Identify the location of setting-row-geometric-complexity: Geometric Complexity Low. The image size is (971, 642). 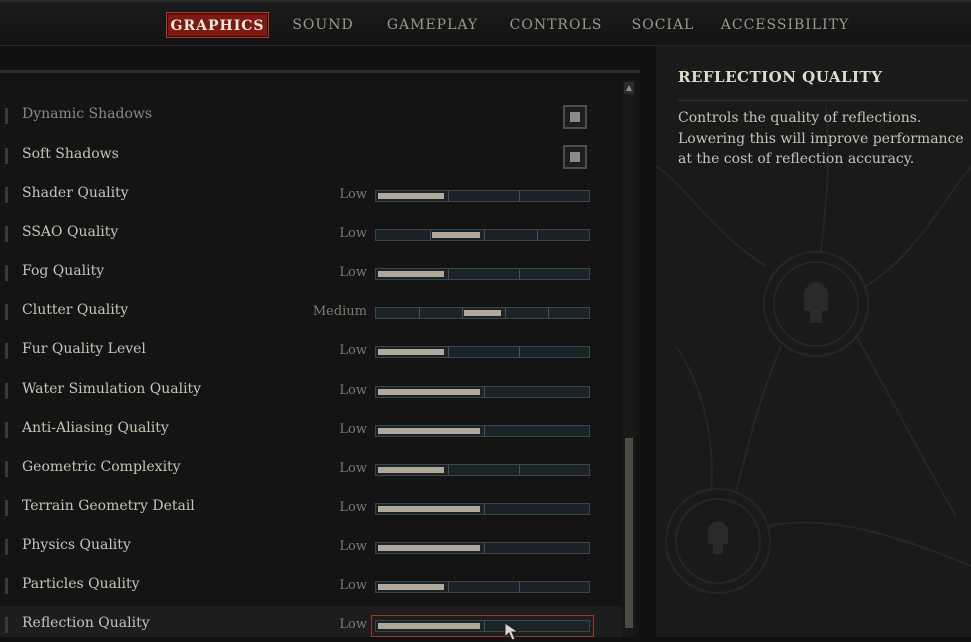
(311, 469).